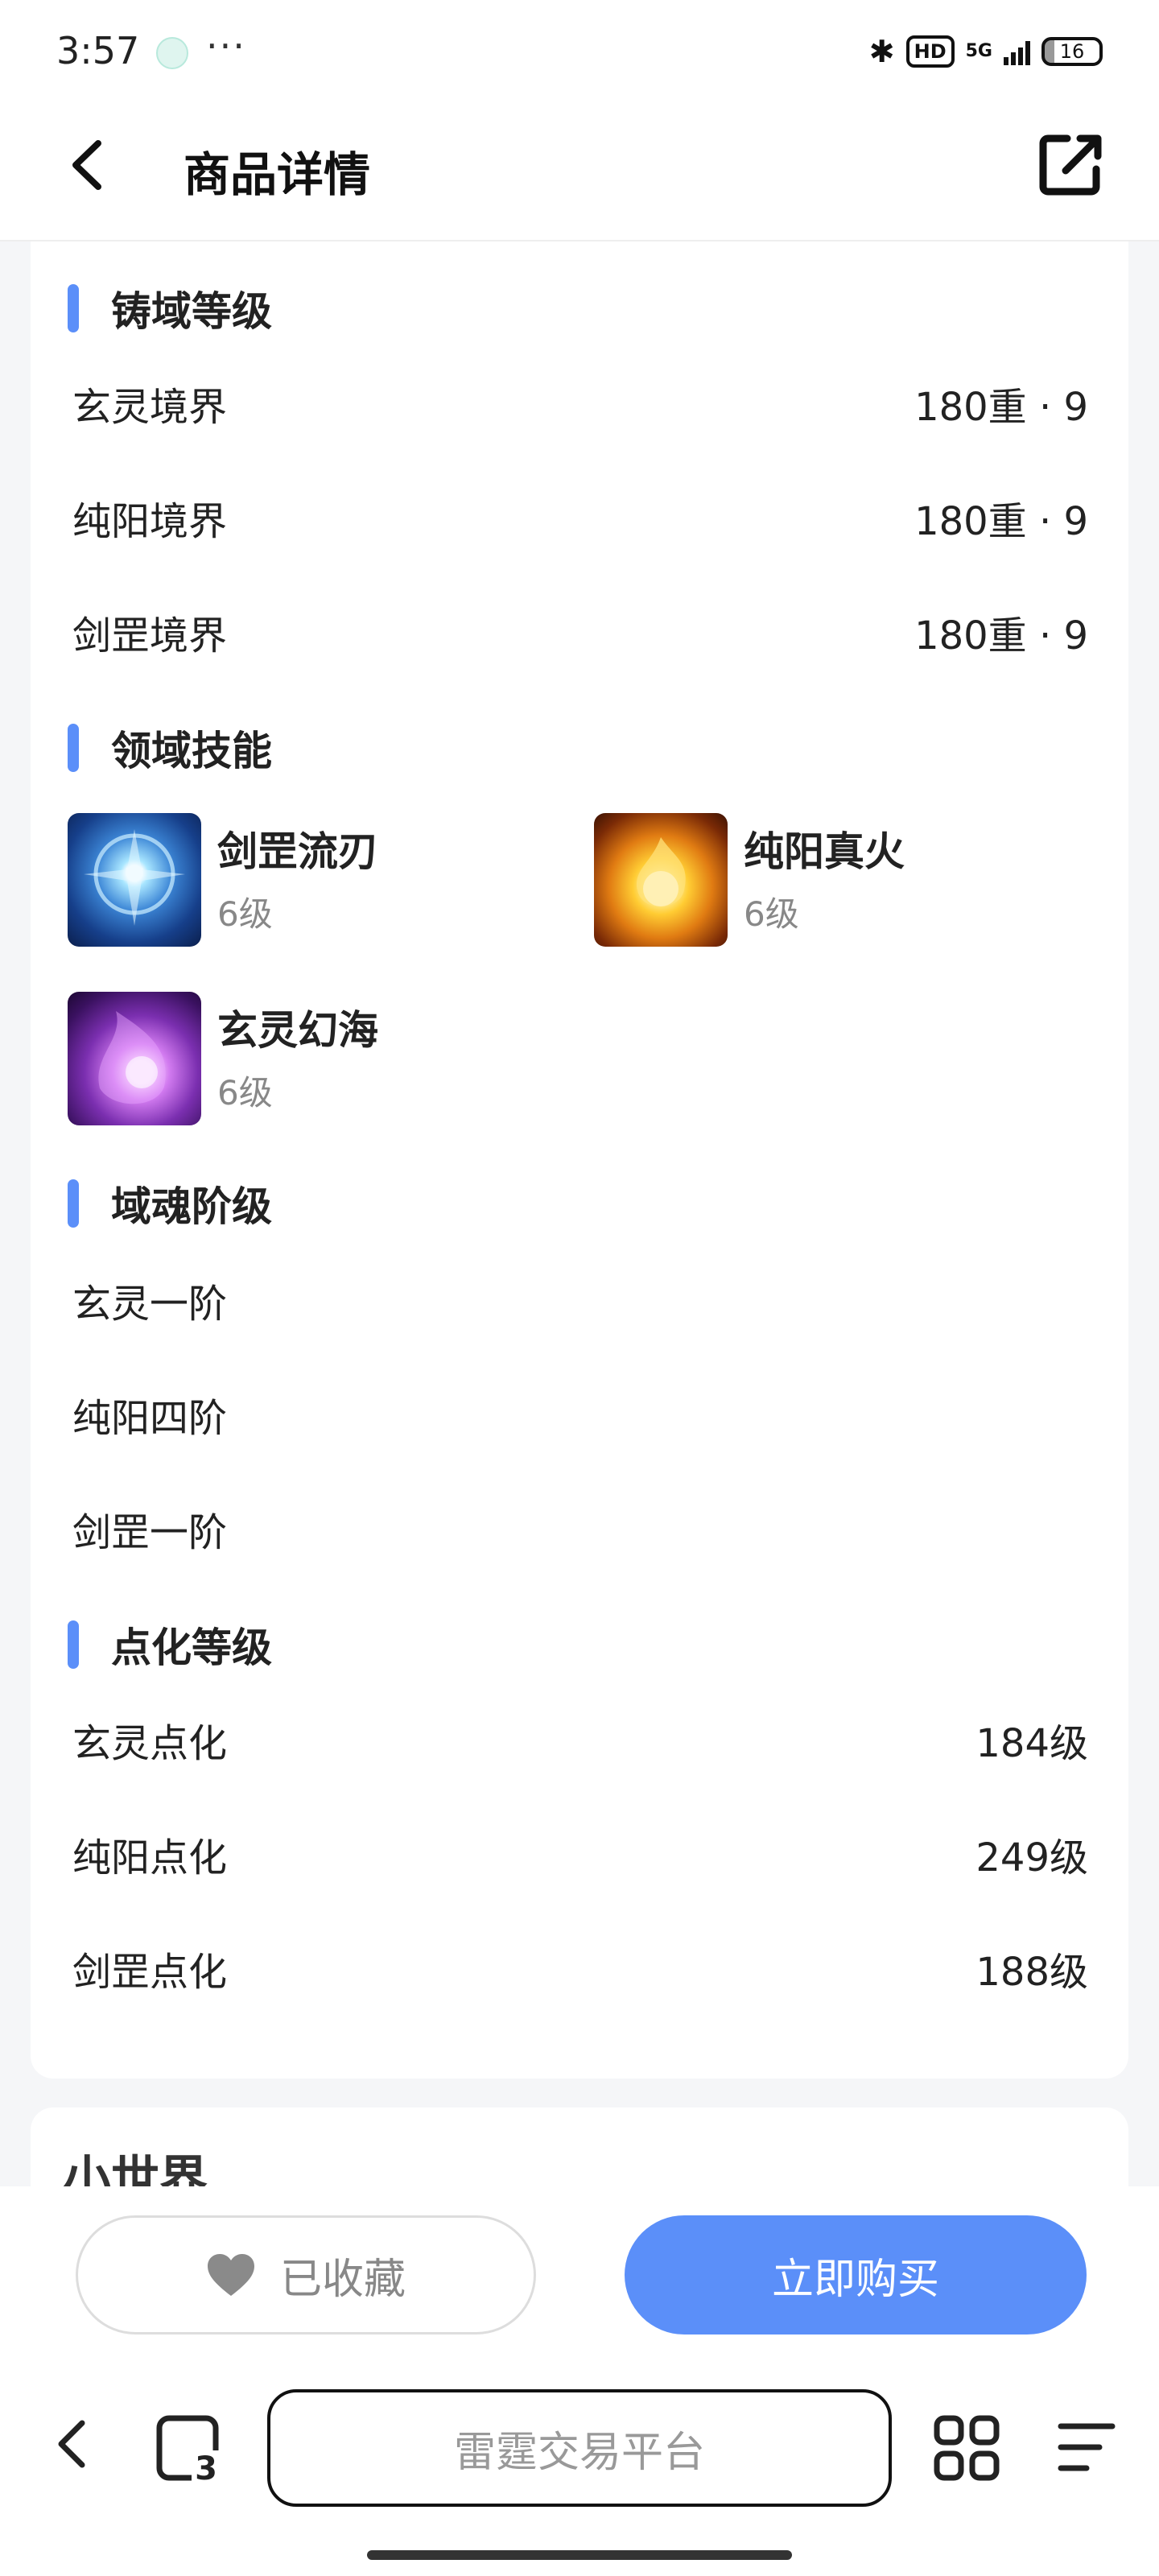  I want to click on status-time: 3:57, so click(98, 50).